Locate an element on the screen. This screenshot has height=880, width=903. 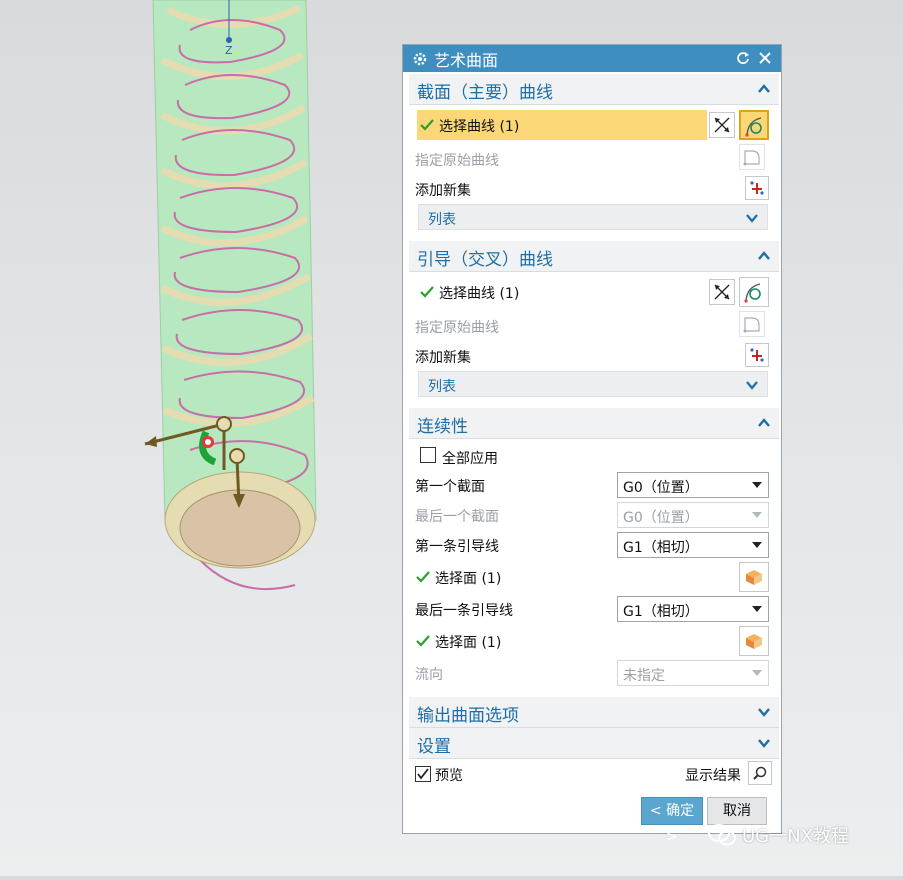
first-section-select: G0（位置） is located at coordinates (693, 485).